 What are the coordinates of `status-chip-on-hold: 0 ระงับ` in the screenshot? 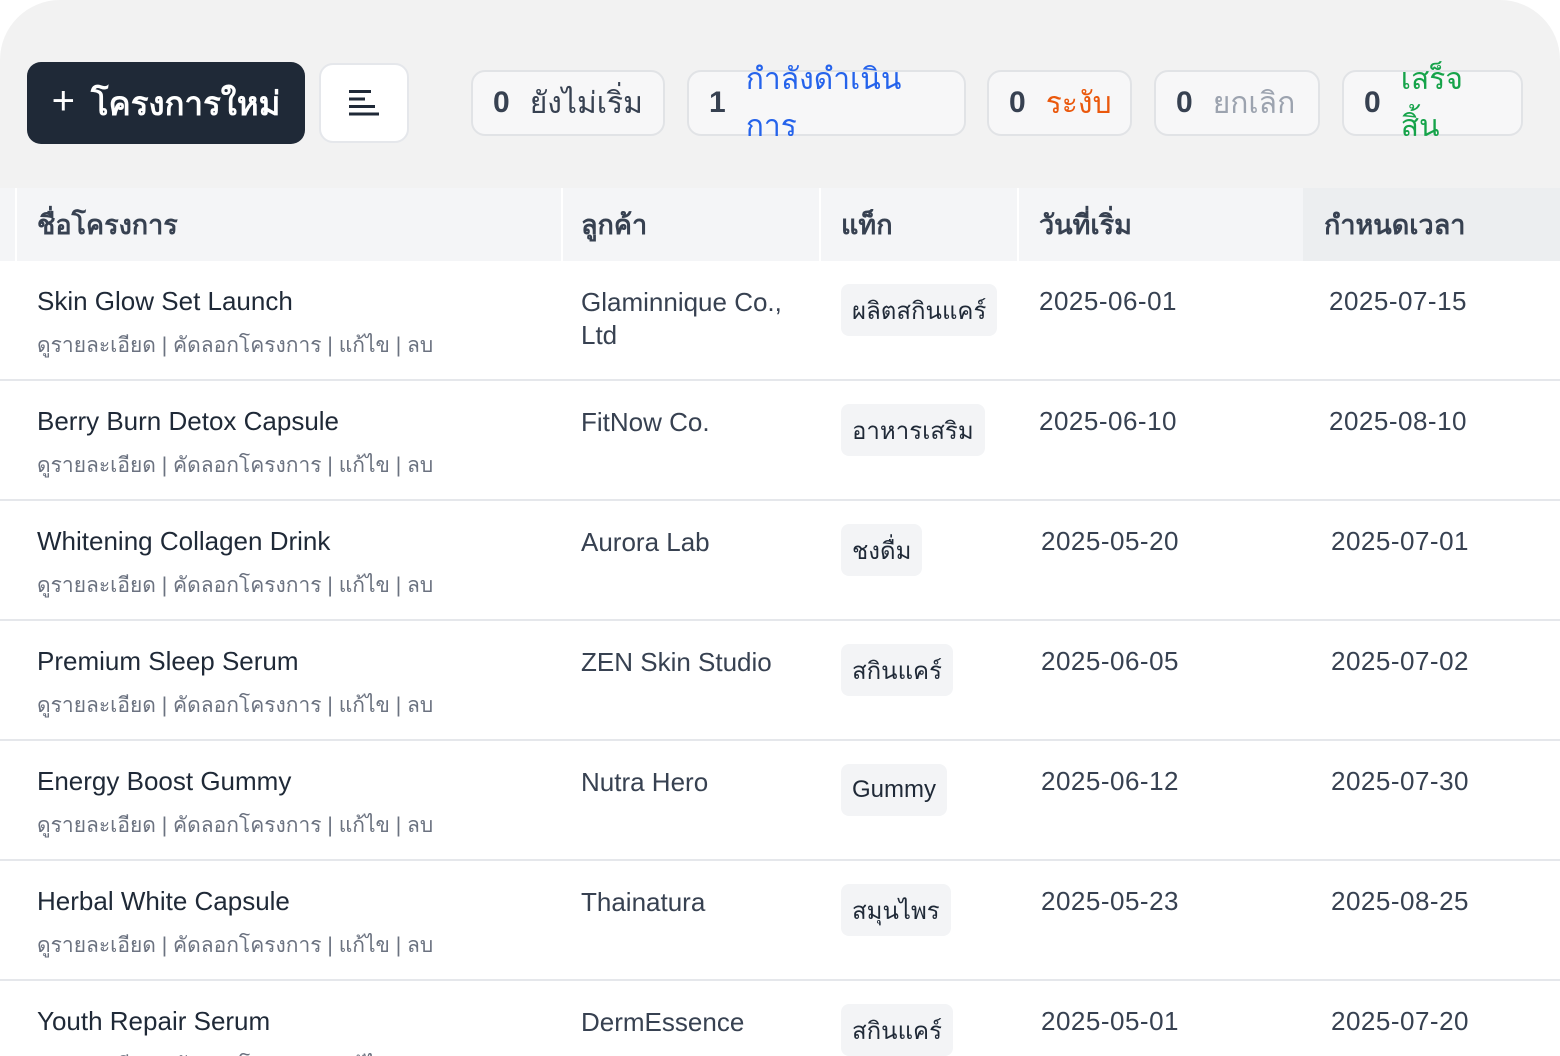 It's located at (1059, 103).